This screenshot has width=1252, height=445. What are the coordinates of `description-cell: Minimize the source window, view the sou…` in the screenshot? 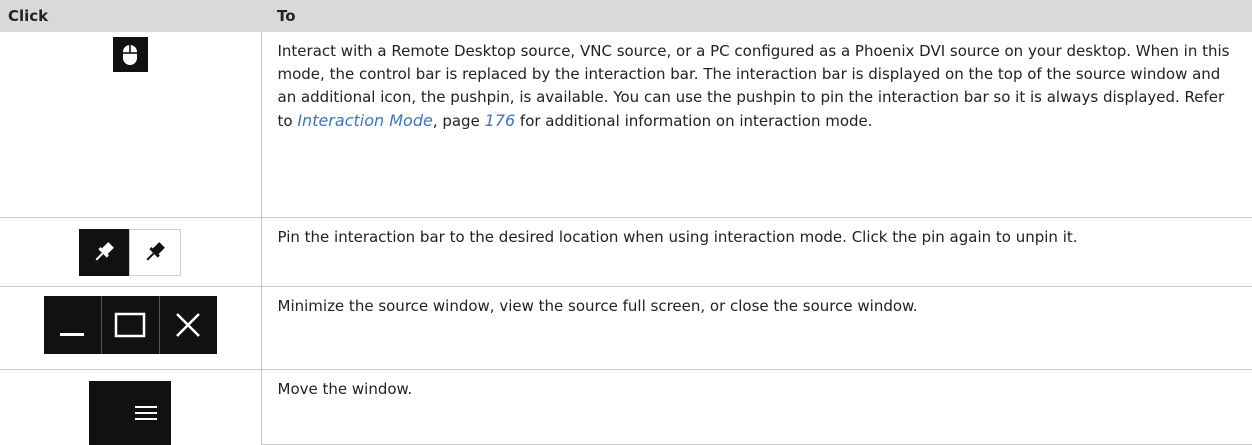 It's located at (756, 328).